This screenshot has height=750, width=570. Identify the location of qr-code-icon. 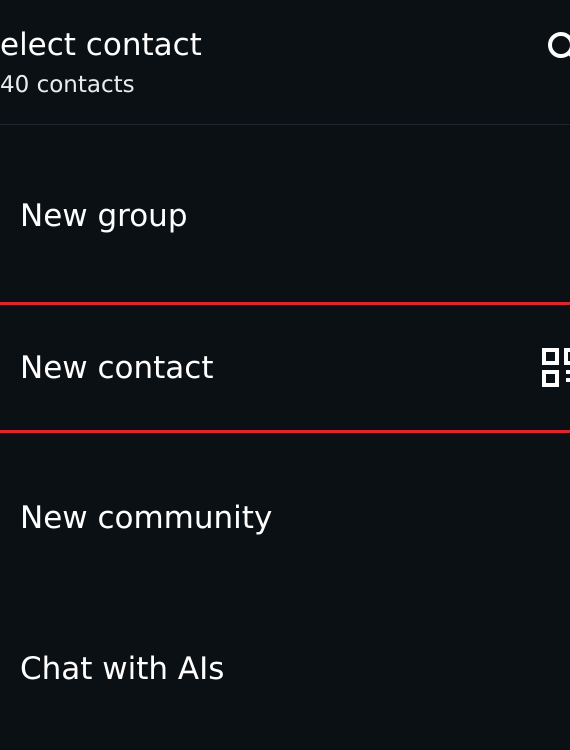
(556, 368).